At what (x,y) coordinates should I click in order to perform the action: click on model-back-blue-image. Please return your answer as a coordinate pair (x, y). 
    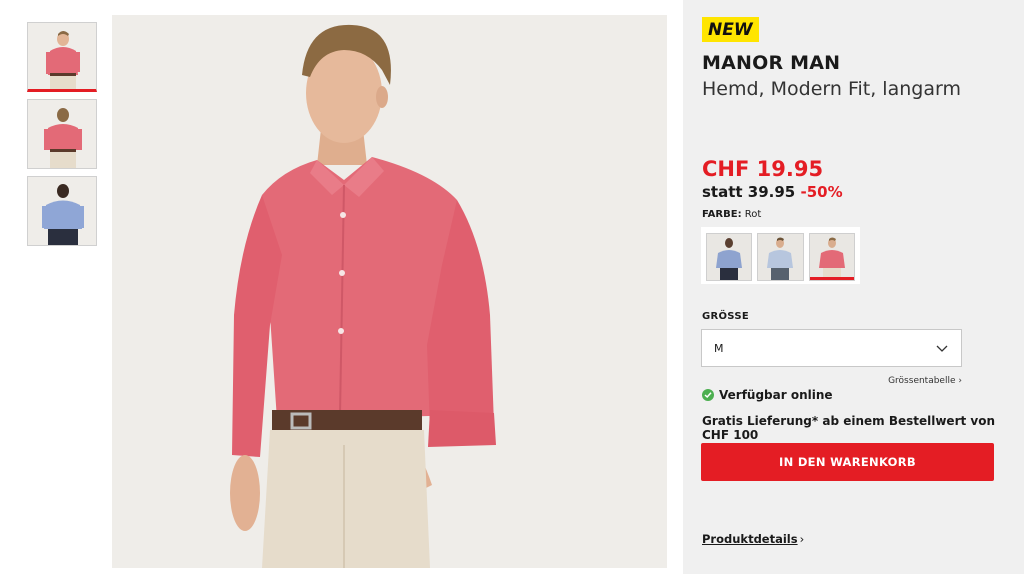
    Looking at the image, I should click on (62, 211).